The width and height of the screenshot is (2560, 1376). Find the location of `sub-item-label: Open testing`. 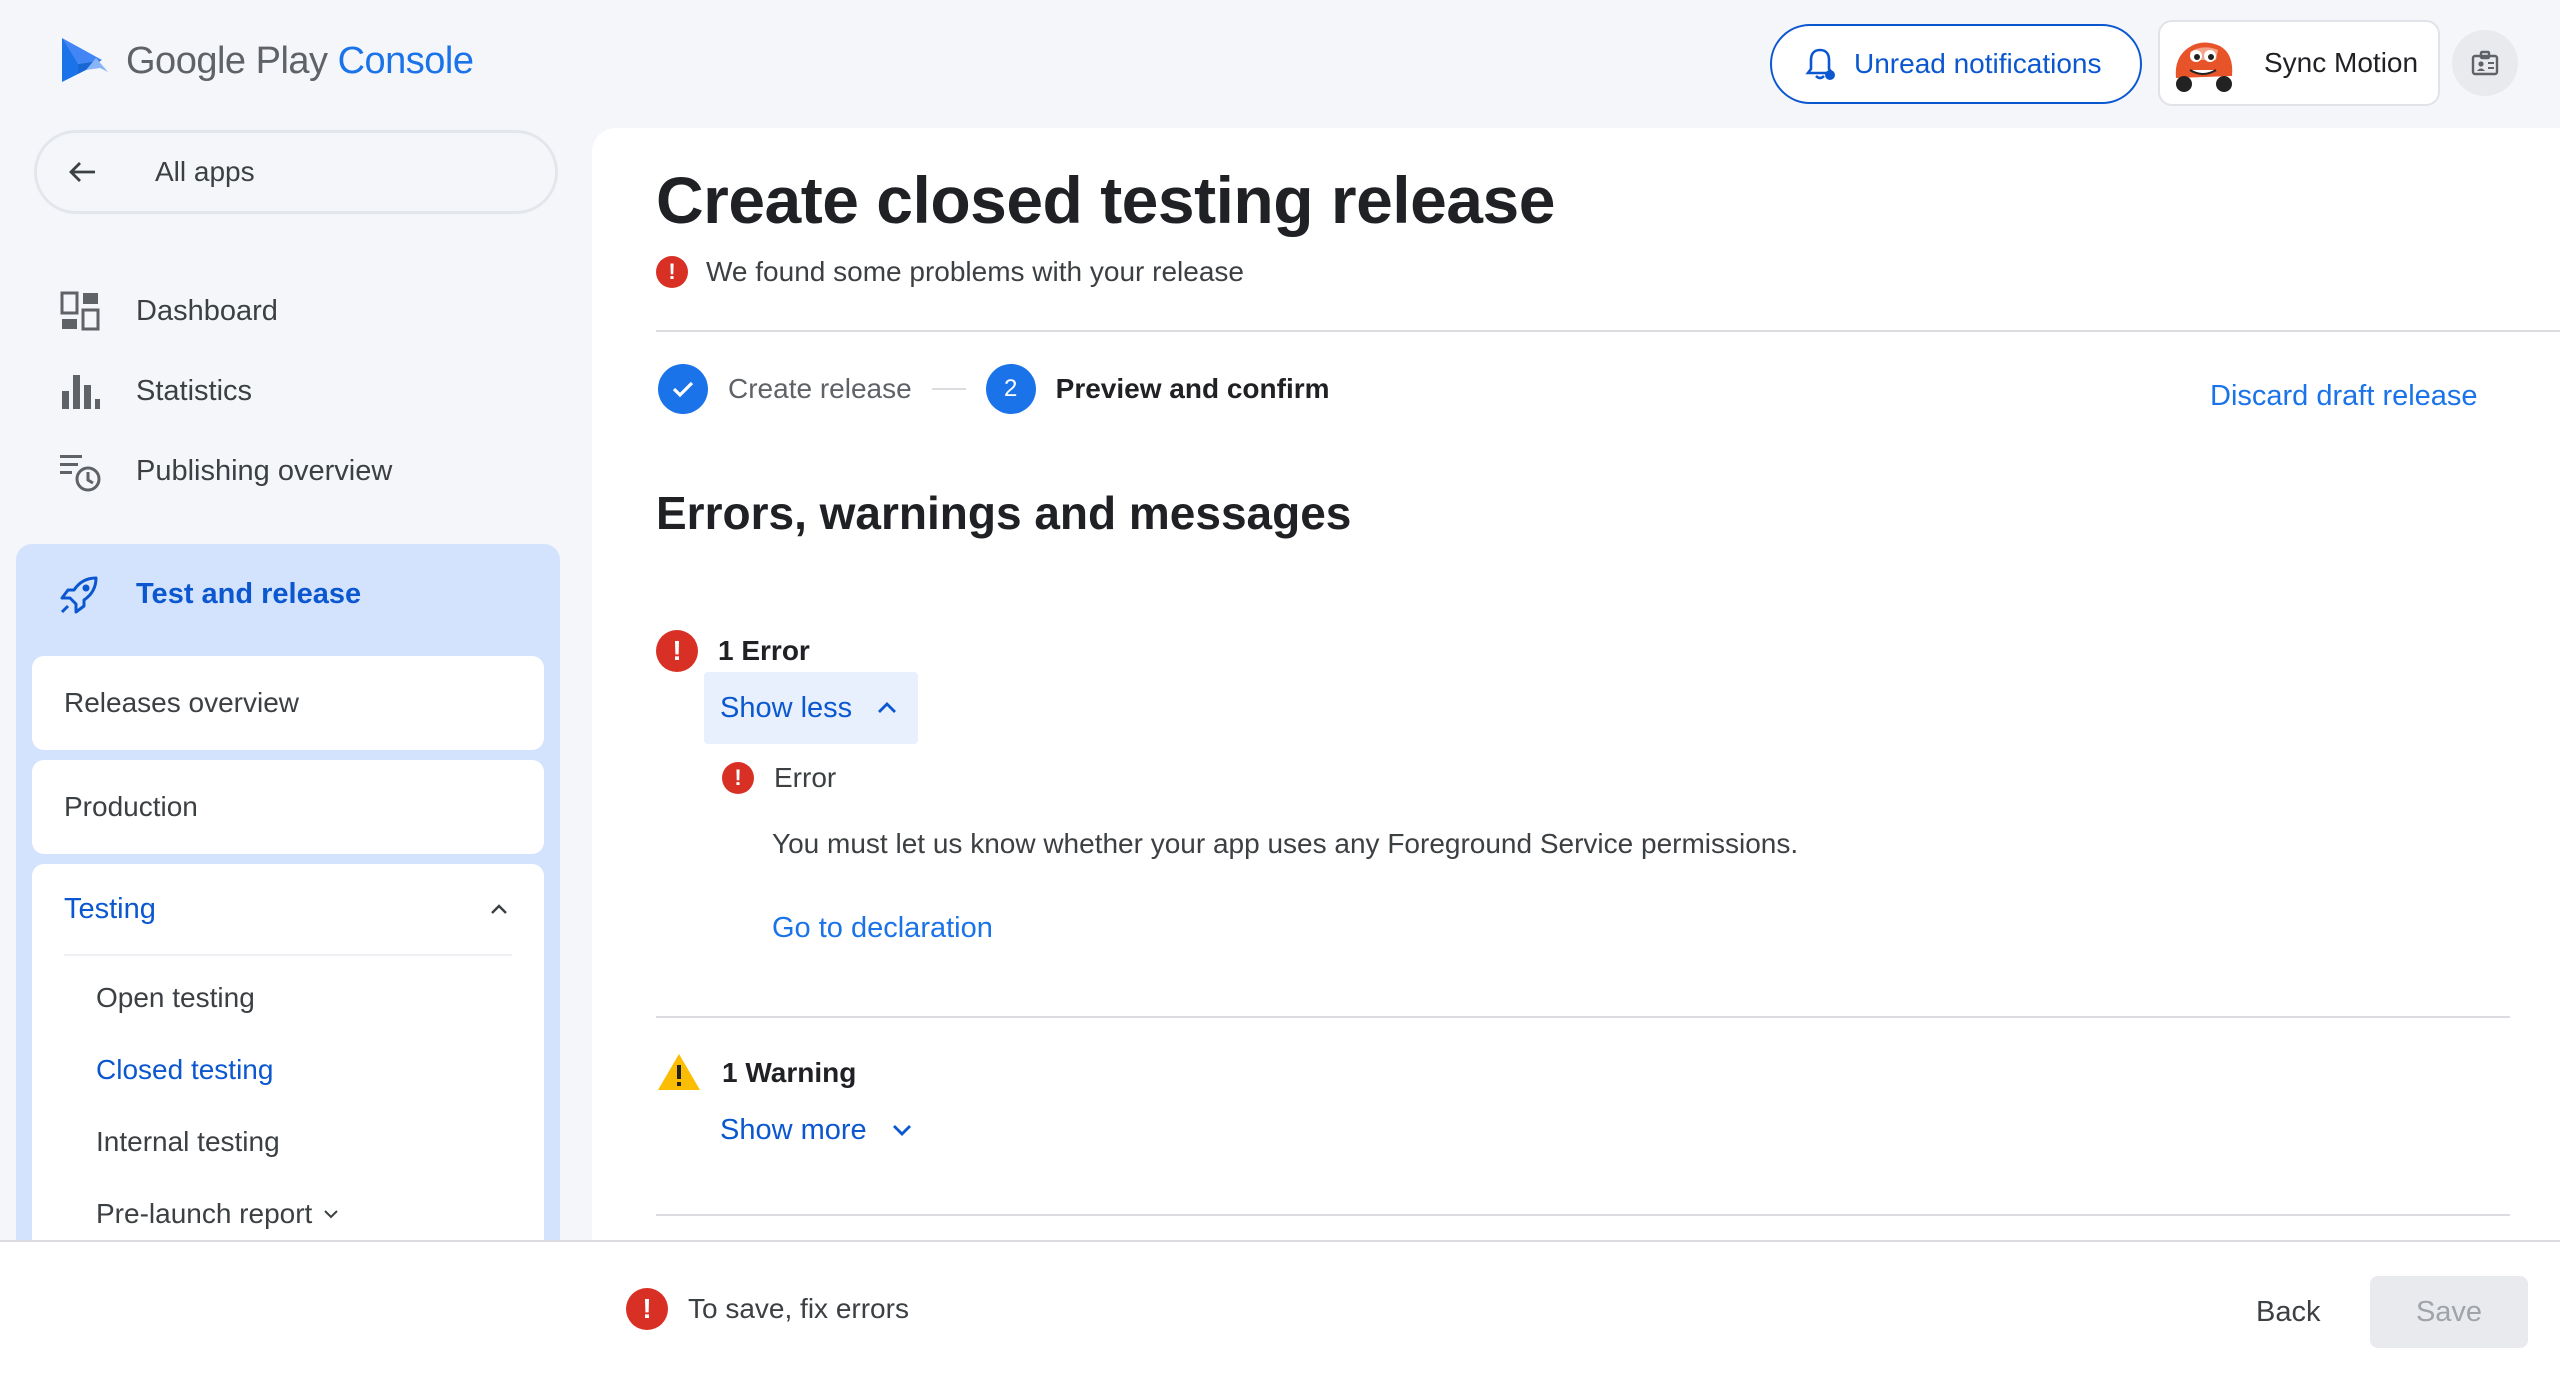

sub-item-label: Open testing is located at coordinates (175, 997).